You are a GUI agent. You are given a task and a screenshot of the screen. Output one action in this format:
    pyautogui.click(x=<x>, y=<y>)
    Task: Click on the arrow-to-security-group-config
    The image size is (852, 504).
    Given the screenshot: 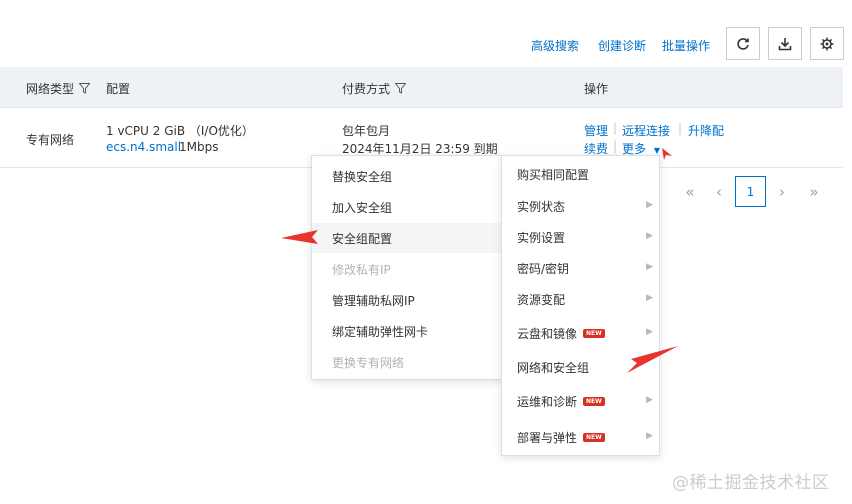 What is the action you would take?
    pyautogui.click(x=299, y=237)
    